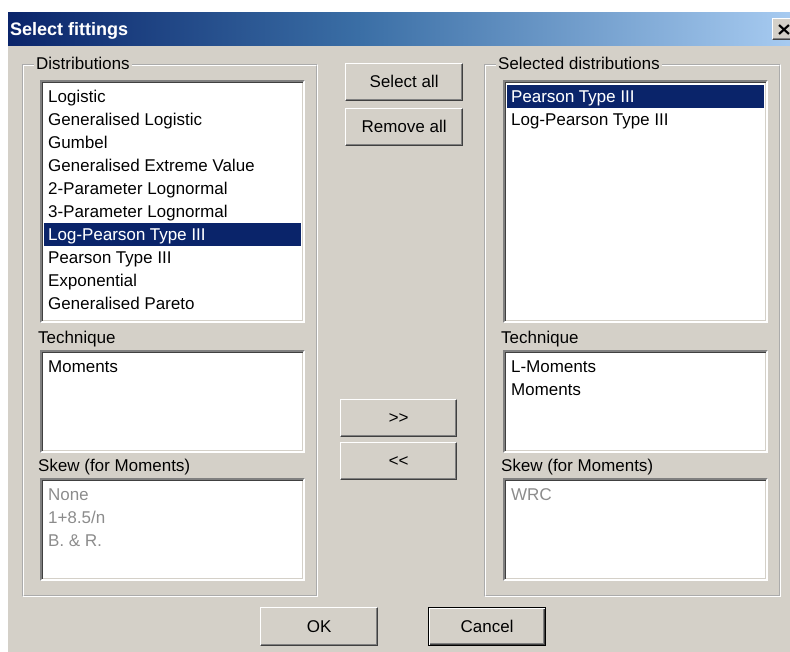  I want to click on list-box: Logistic Generalised Logistic Gumbel Generalised Extreme Value 2-Parameter Lognormal 3-Parameter Lognormal Log-Pearson Type III Pearson Type III Exponential Generalised Pareto, so click(172, 201).